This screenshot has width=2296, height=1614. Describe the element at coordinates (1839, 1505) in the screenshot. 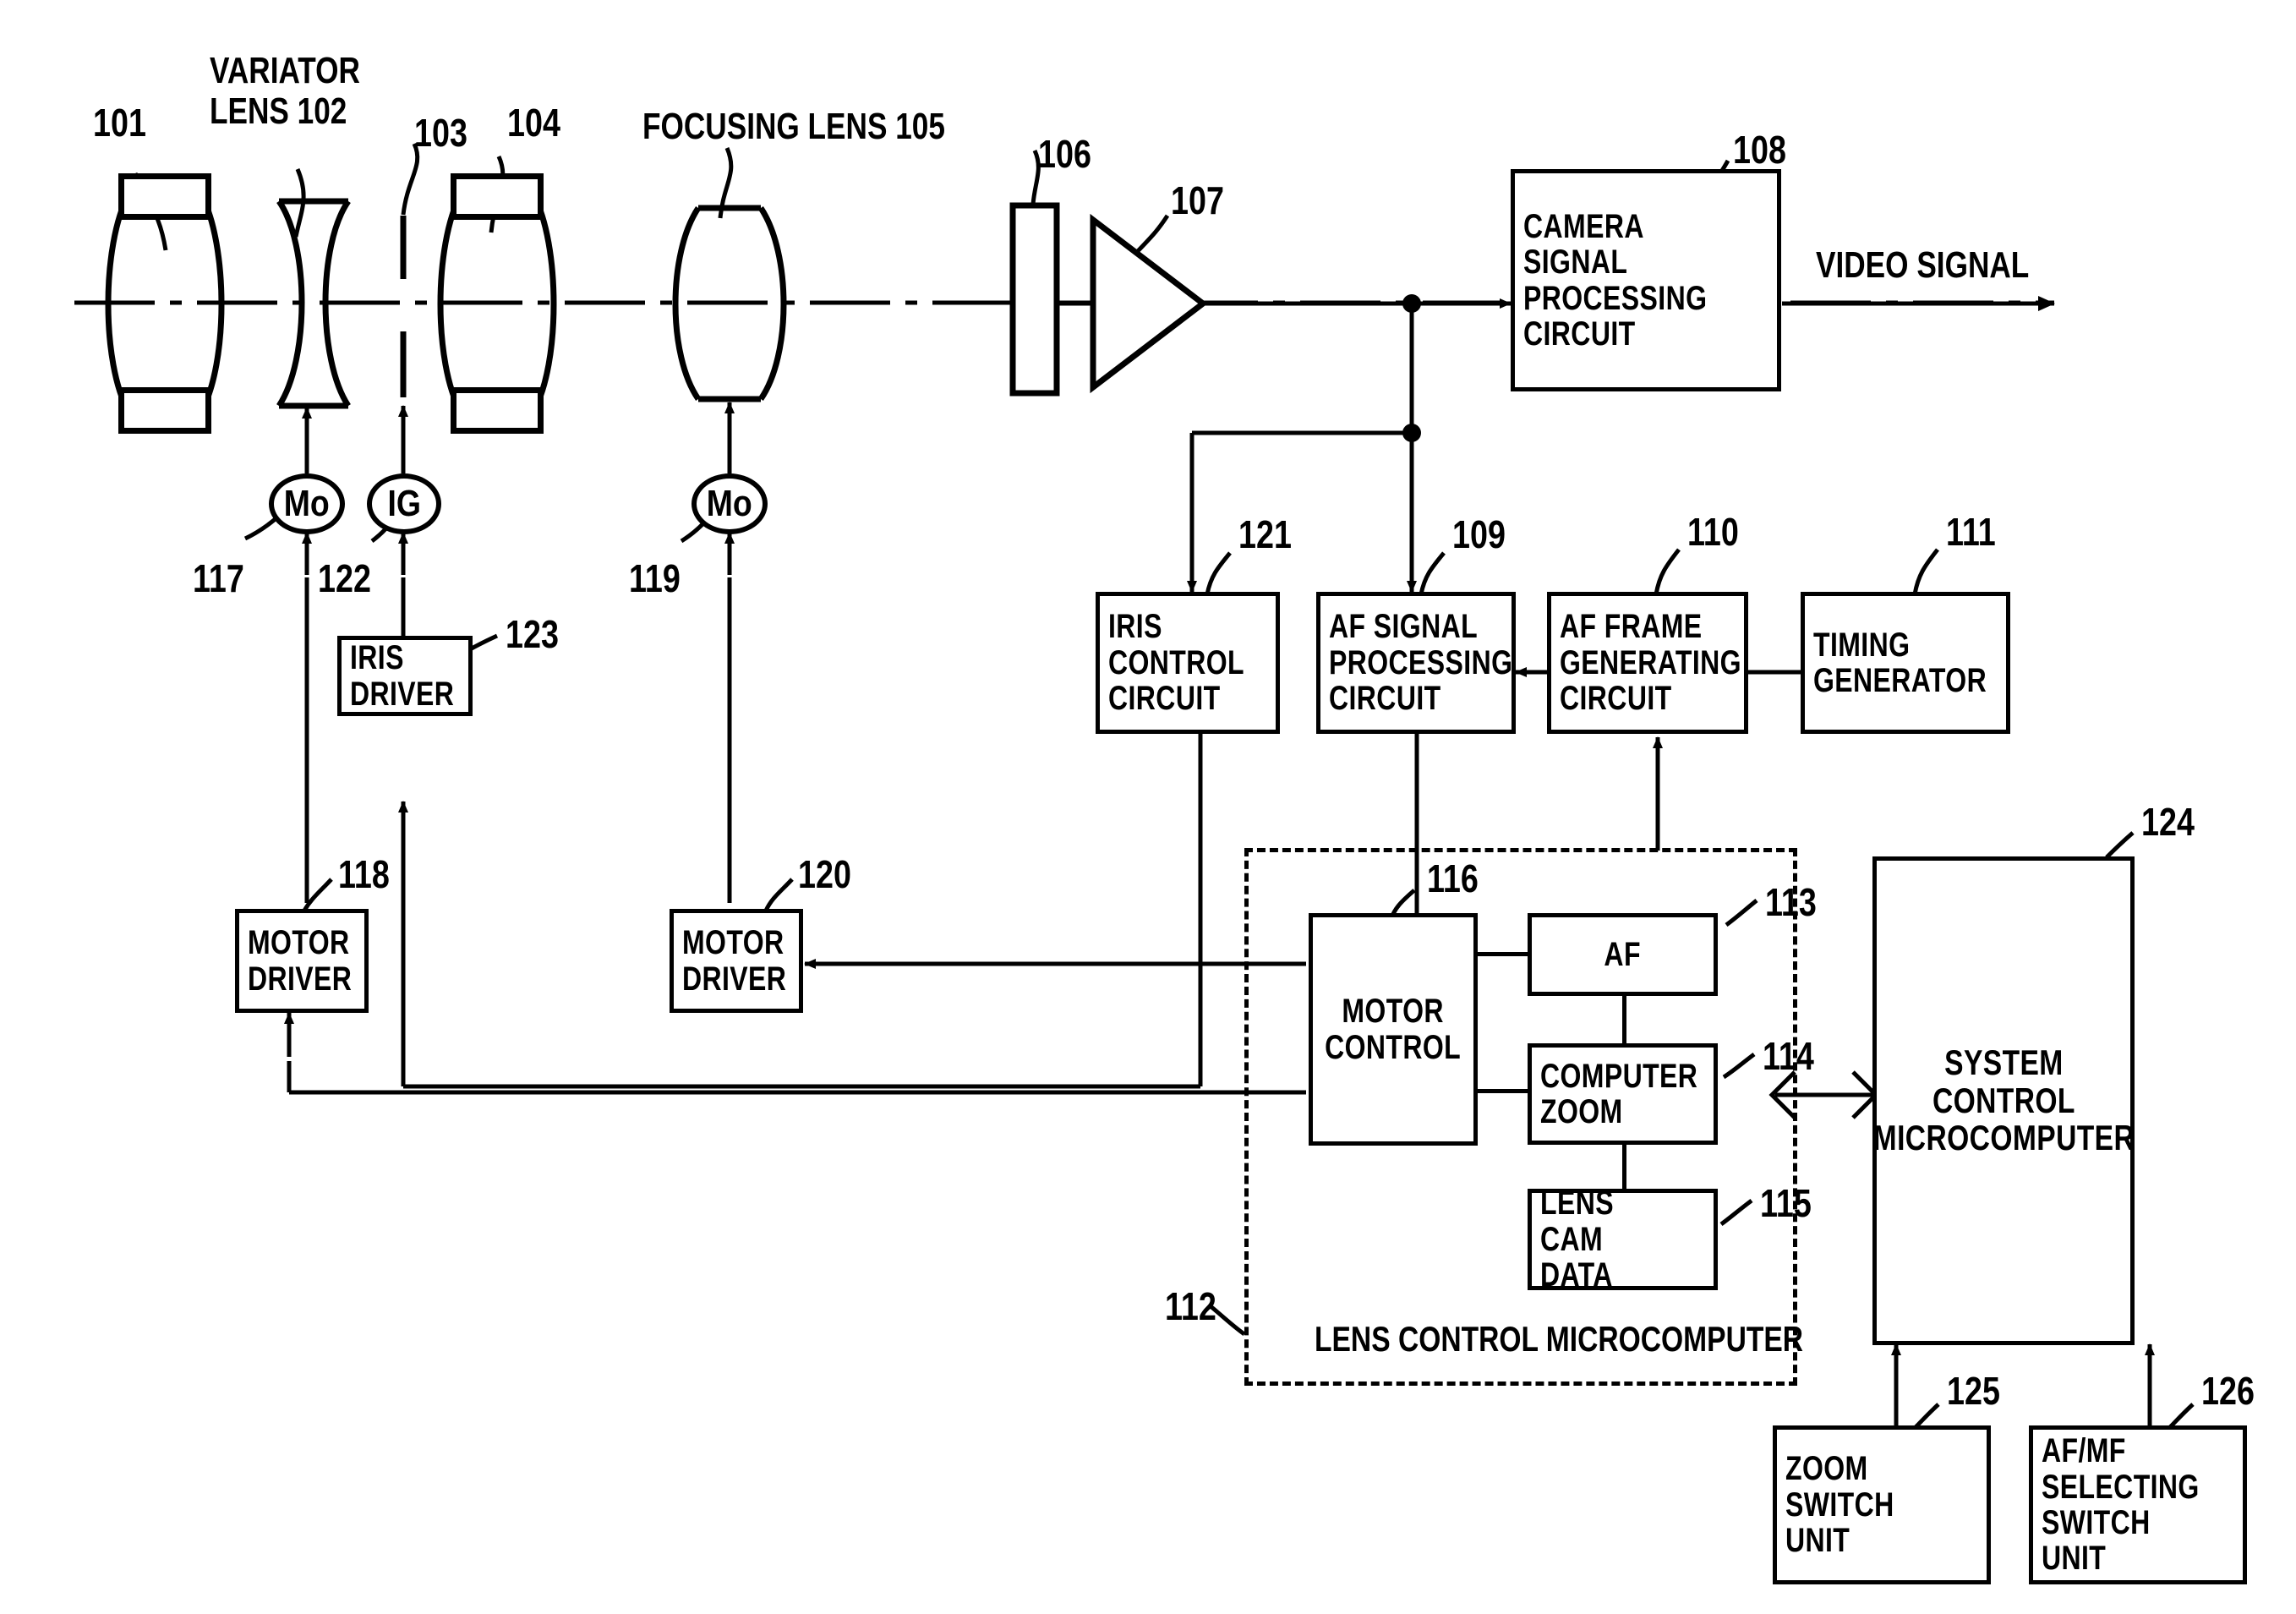

I see `zoom-switch-unit-label: ZOOM SWITCH UNIT` at that location.